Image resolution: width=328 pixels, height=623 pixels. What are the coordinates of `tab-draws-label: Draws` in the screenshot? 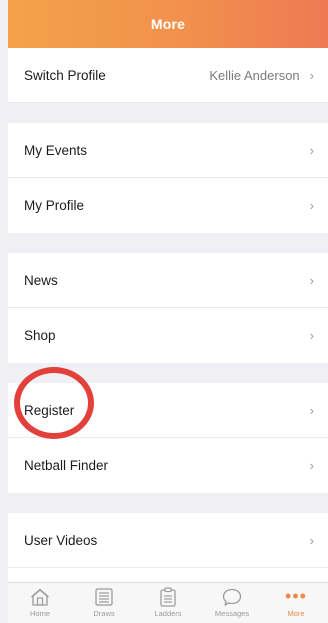 It's located at (104, 613).